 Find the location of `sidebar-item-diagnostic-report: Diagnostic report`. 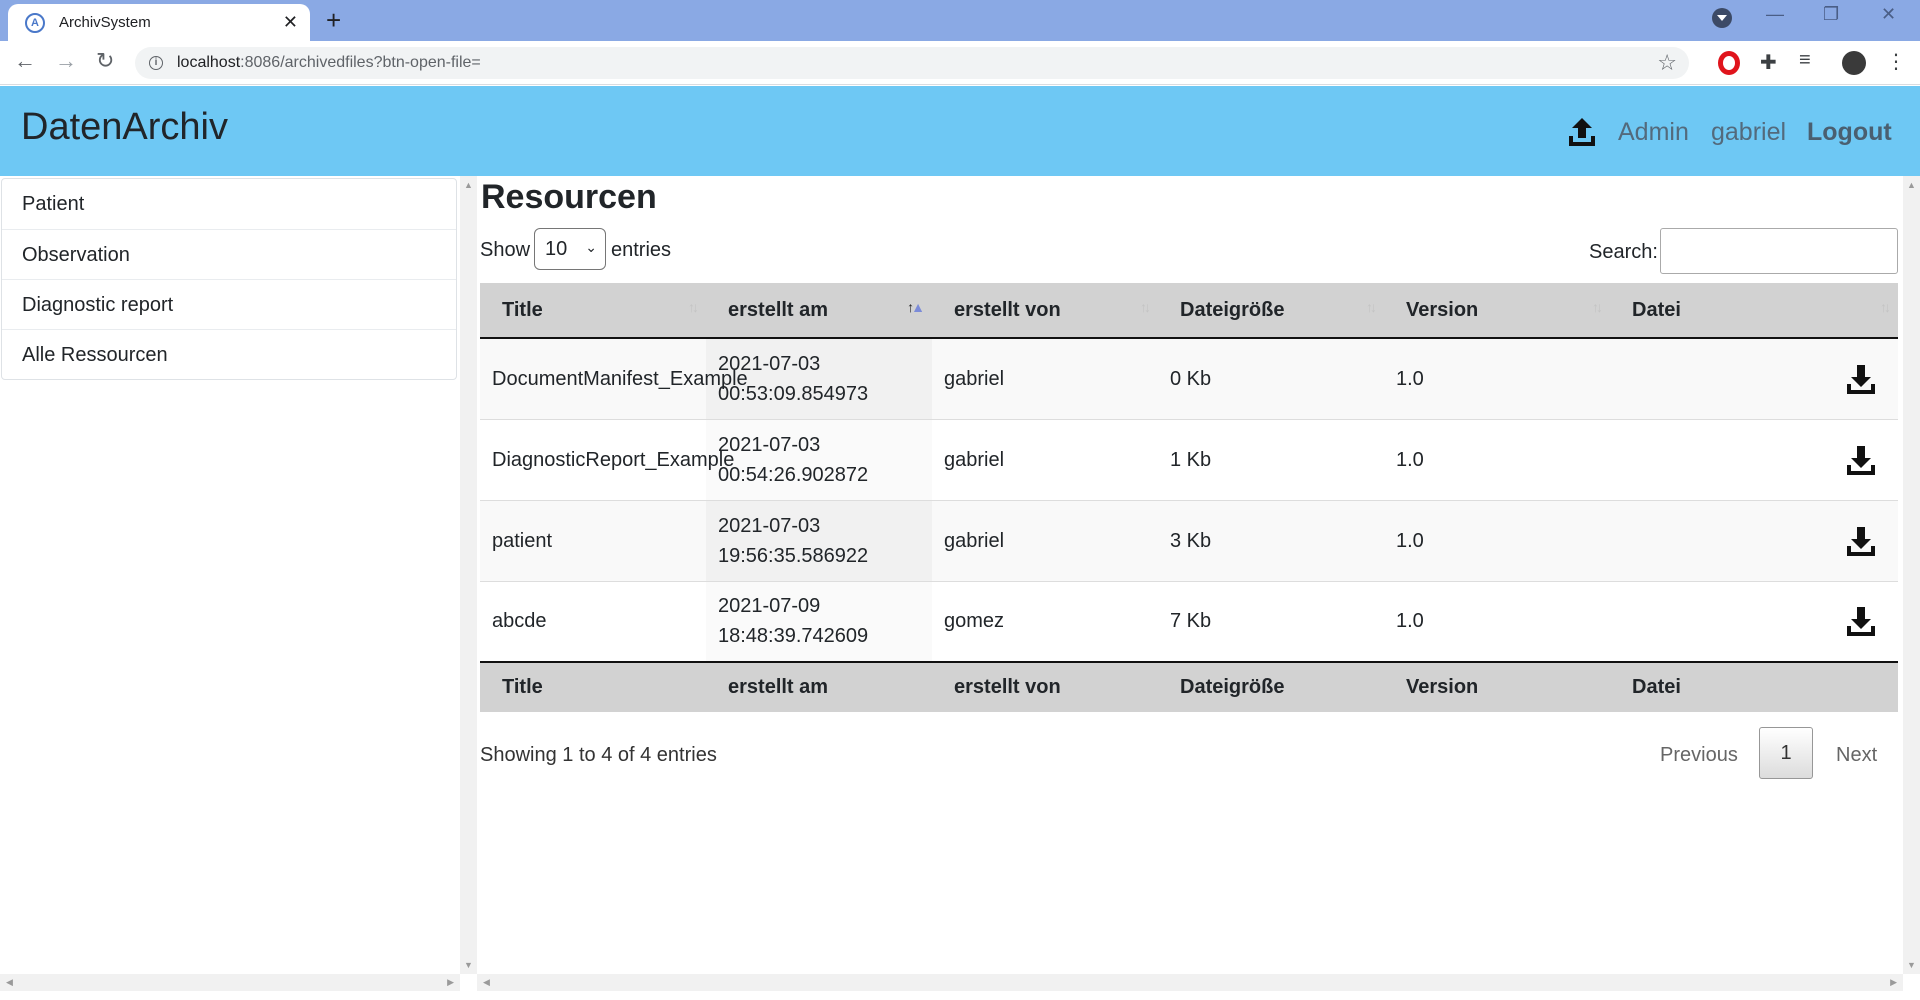

sidebar-item-diagnostic-report: Diagnostic report is located at coordinates (229, 304).